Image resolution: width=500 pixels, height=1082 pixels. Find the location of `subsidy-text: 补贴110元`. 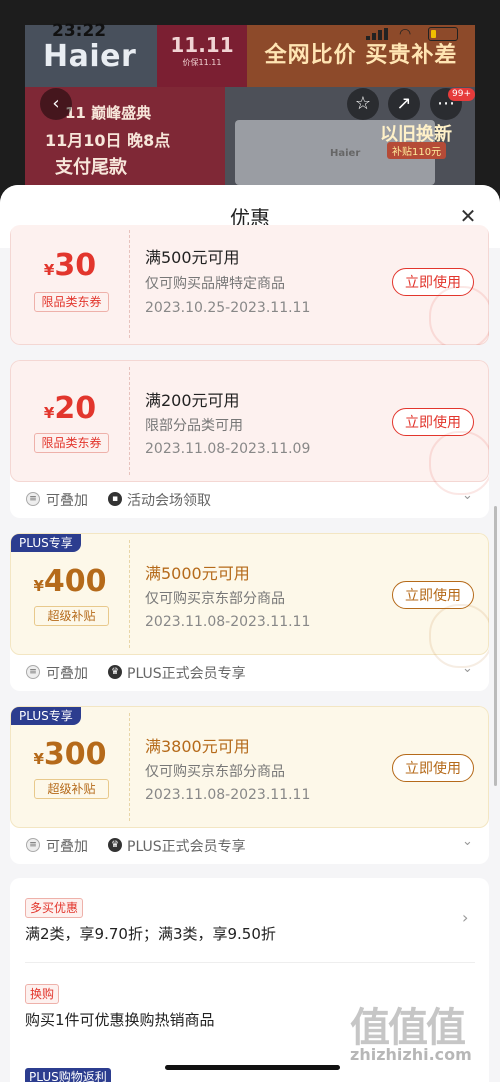

subsidy-text: 补贴110元 is located at coordinates (417, 150).